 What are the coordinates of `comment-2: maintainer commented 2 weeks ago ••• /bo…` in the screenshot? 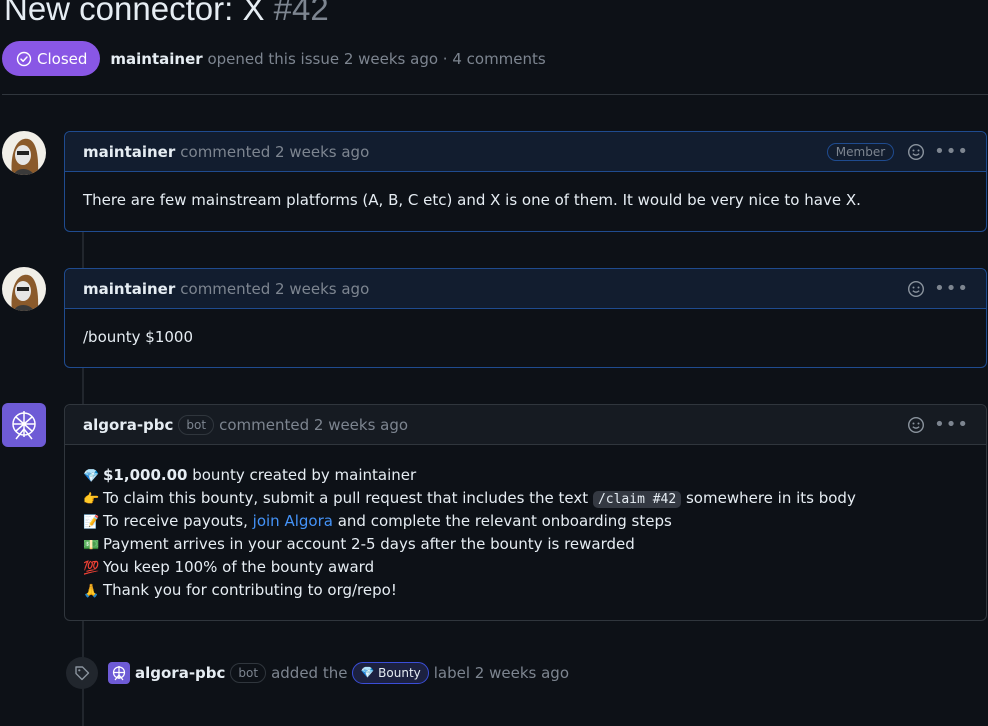 It's located at (525, 318).